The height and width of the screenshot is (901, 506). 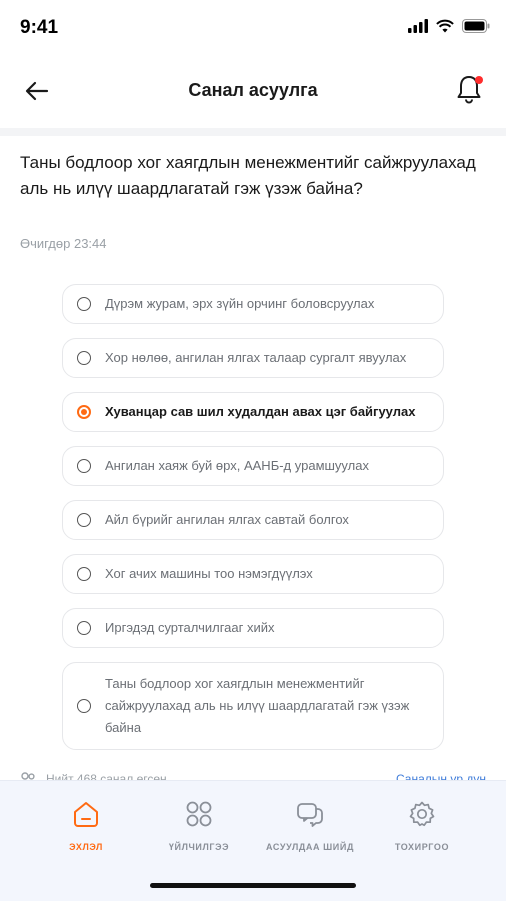 I want to click on tab-ask: АСУУЛДАА ШИЙД, so click(x=310, y=825).